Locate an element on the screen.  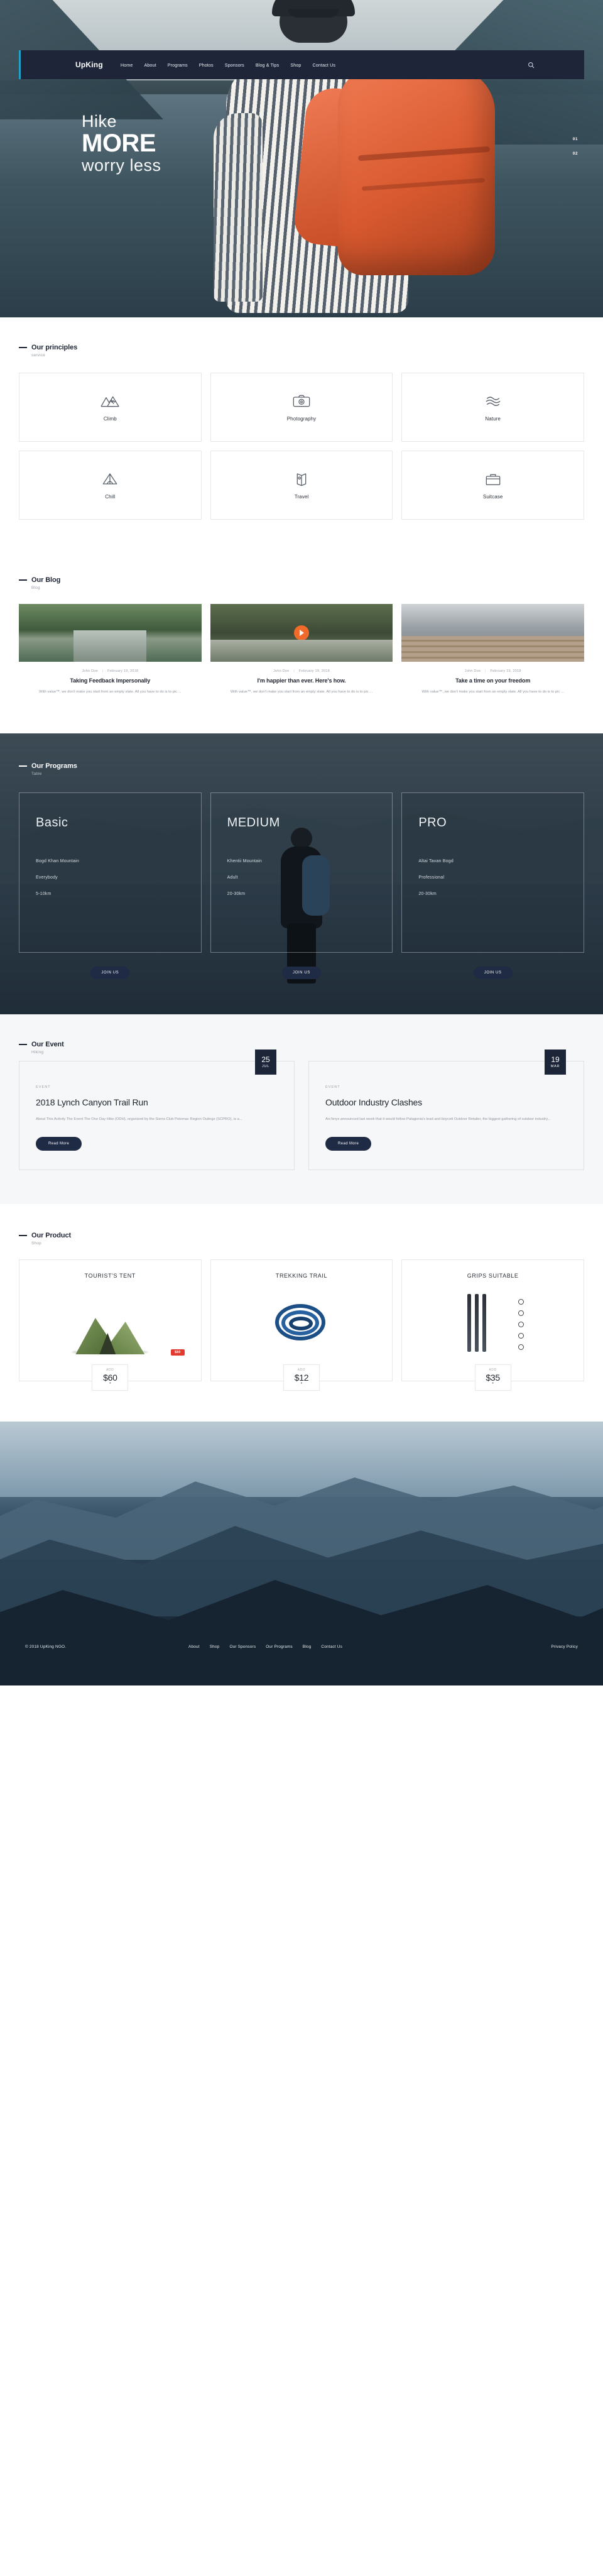
add-label: ADD is located at coordinates (493, 1369).